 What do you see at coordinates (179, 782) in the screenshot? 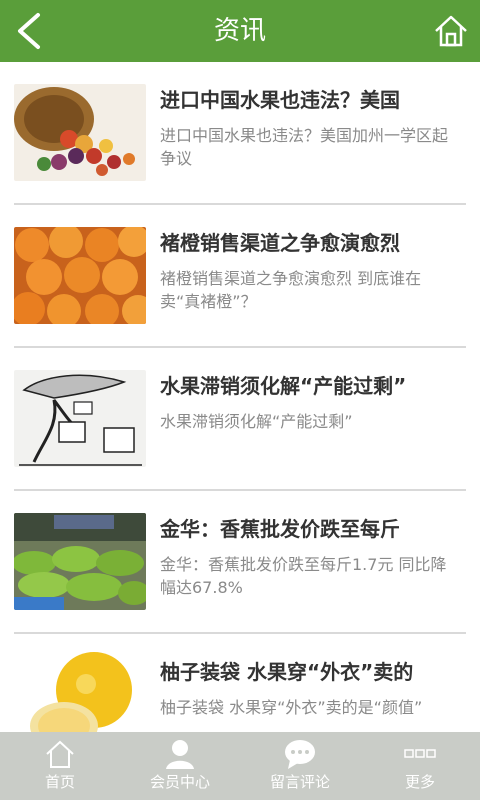
I see `tab-label: 会员中心` at bounding box center [179, 782].